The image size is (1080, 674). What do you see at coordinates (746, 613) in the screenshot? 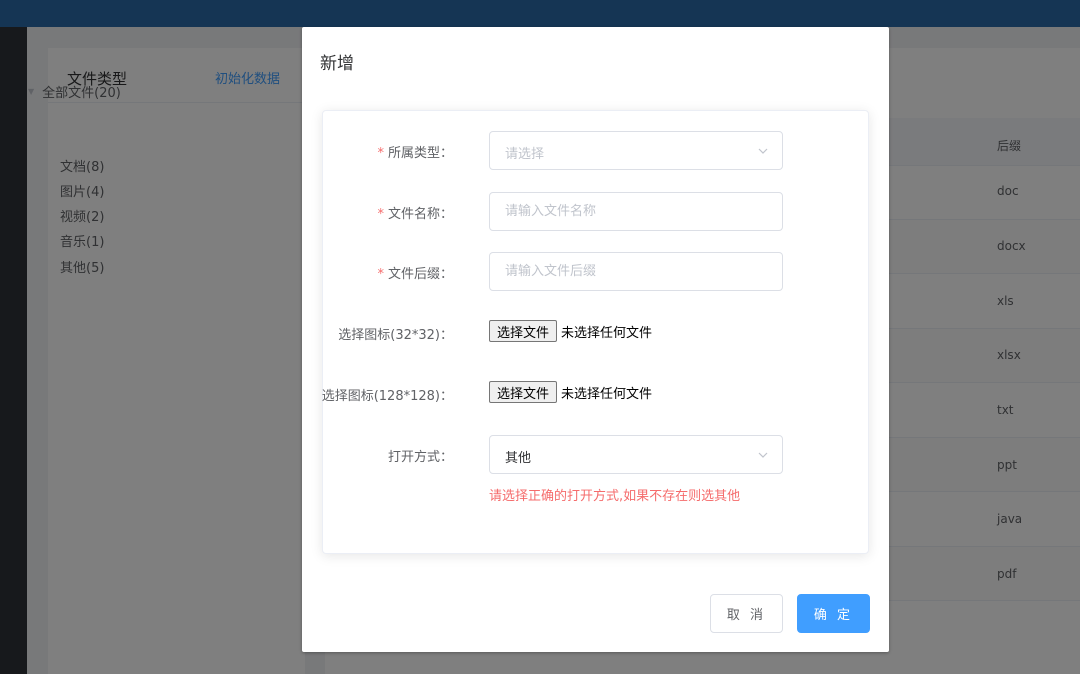
I see `cancel-button: 取 消` at bounding box center [746, 613].